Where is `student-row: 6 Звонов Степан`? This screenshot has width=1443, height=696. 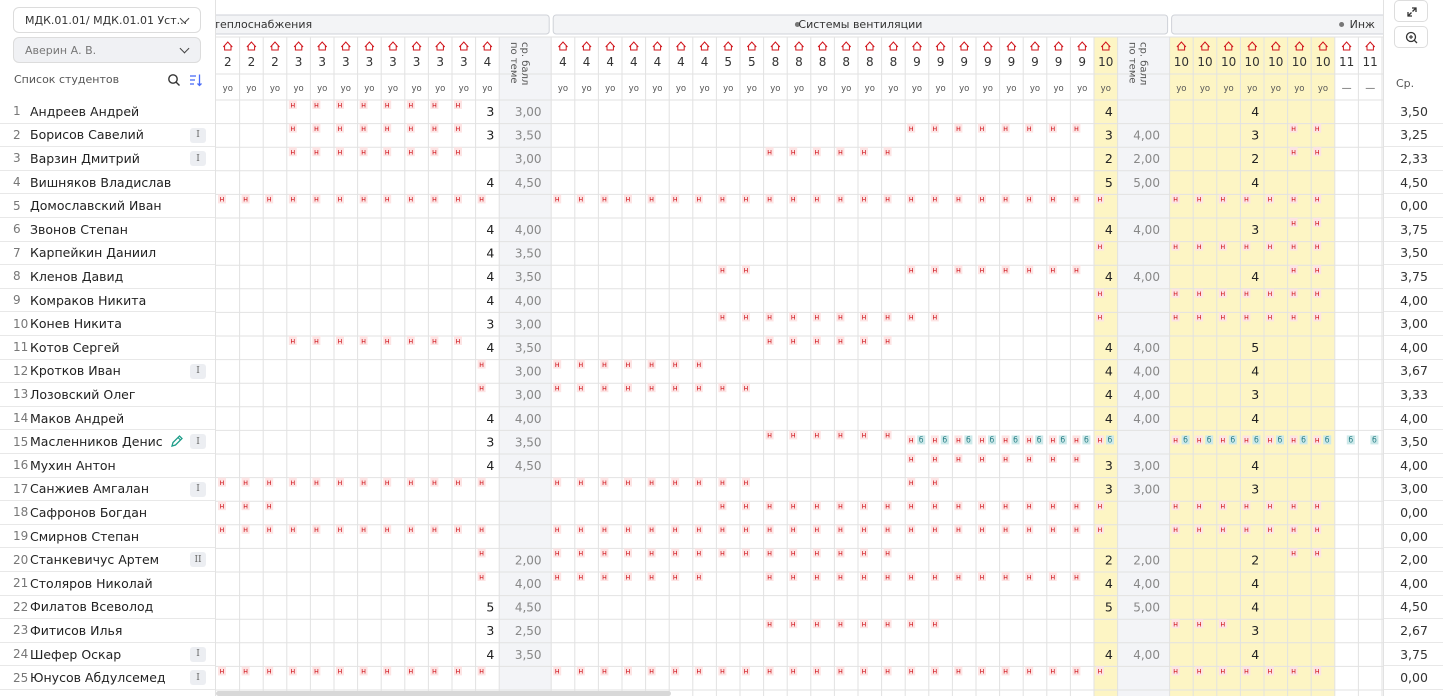 student-row: 6 Звонов Степан is located at coordinates (107, 230).